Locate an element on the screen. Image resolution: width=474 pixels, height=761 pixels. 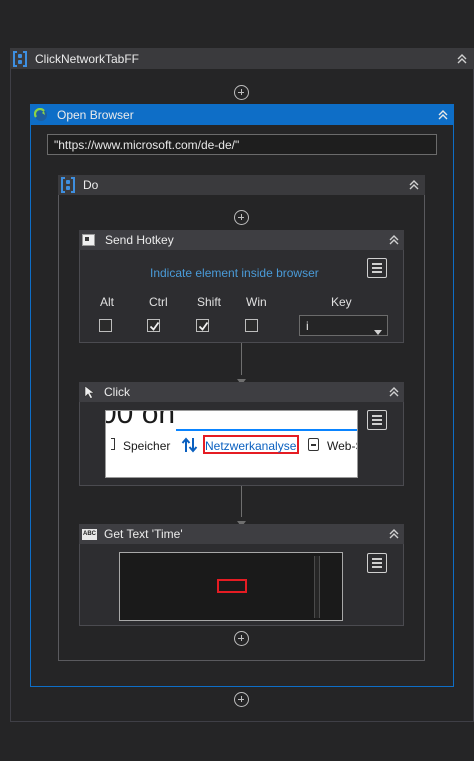
preview-scrollbar-track is located at coordinates (317, 587).